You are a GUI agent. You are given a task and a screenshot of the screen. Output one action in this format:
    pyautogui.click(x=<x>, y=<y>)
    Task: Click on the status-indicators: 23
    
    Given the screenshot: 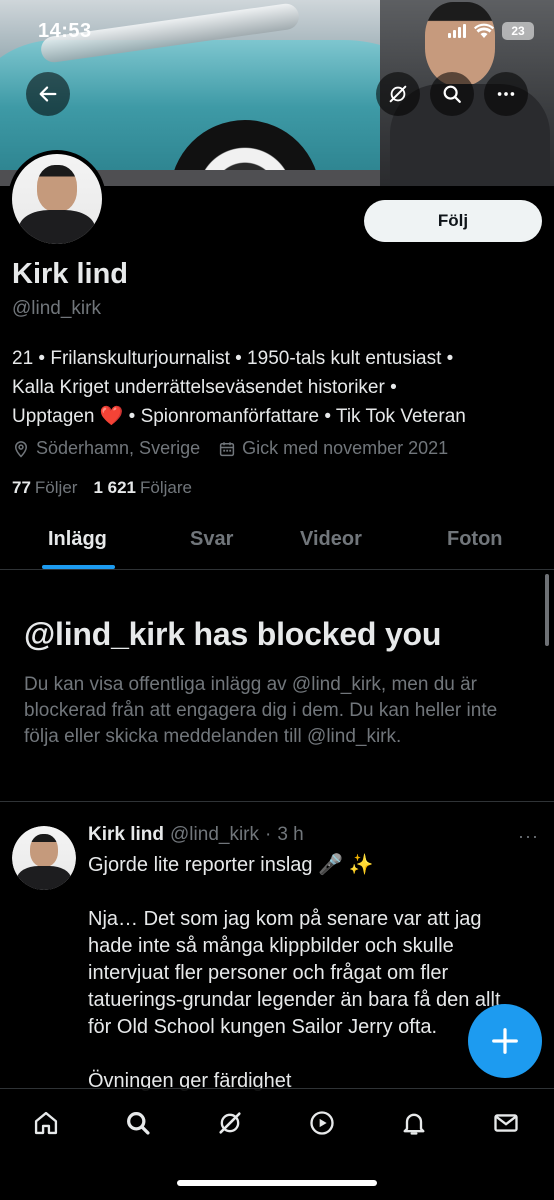 What is the action you would take?
    pyautogui.click(x=491, y=31)
    